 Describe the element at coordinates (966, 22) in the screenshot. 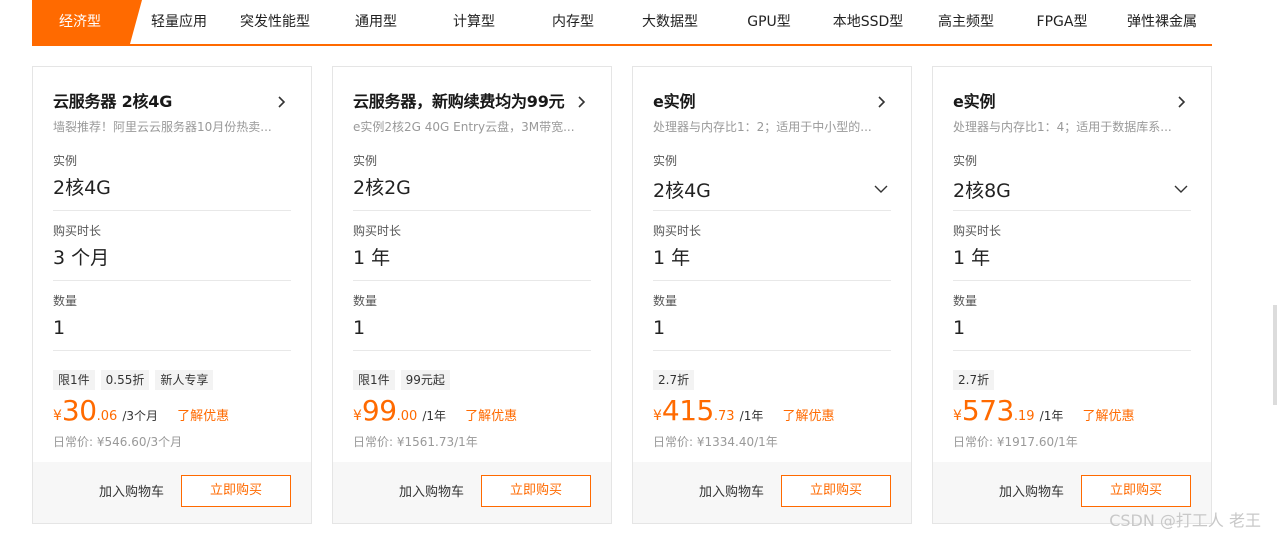

I see `tab-high-frequency: 高主频型` at that location.